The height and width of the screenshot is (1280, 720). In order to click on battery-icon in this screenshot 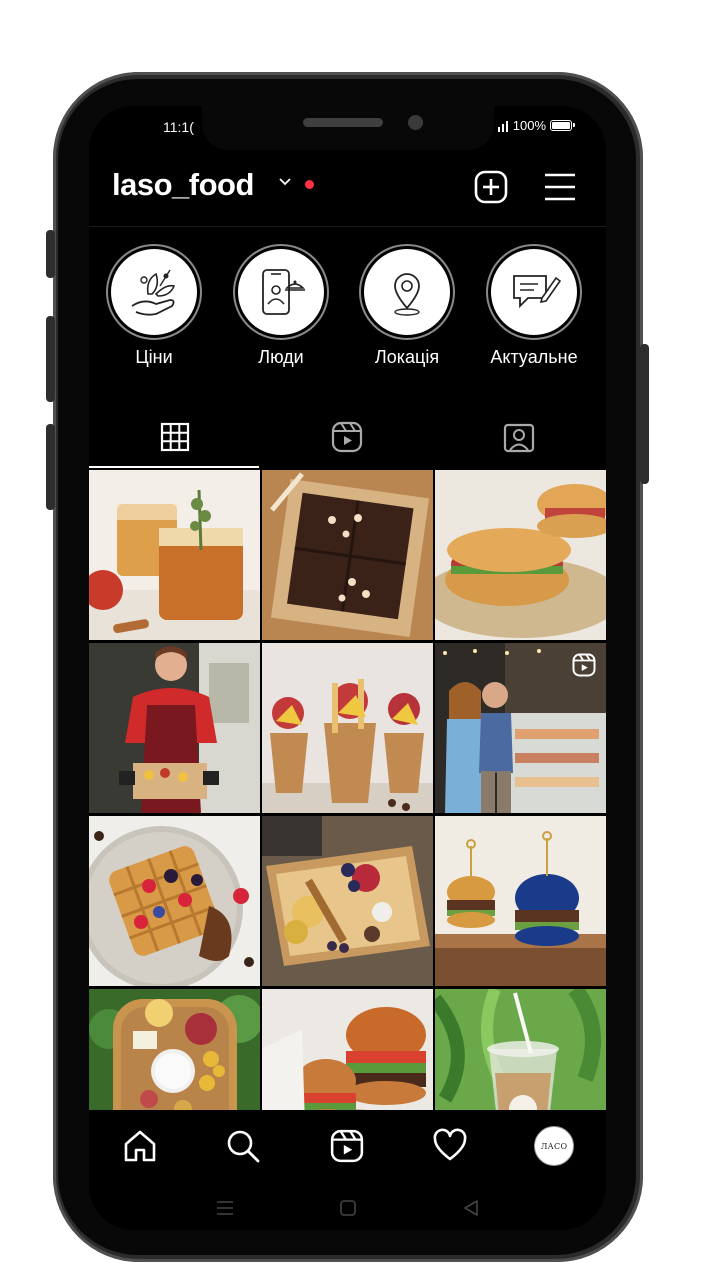, I will do `click(562, 125)`.